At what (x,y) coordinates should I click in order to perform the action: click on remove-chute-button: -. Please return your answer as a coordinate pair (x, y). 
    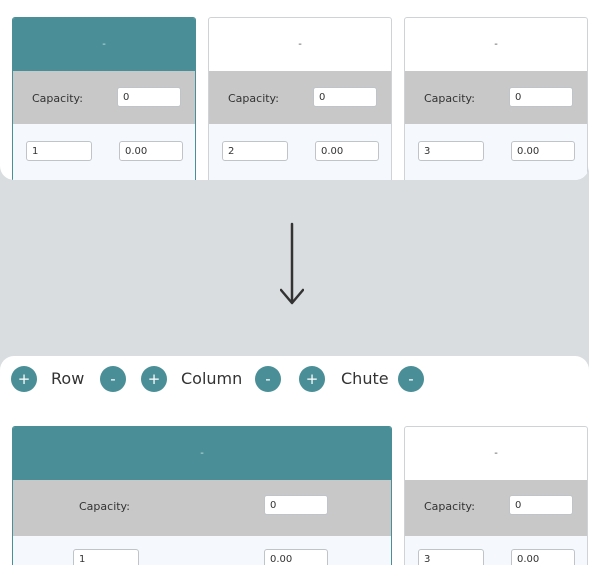
    Looking at the image, I should click on (411, 379).